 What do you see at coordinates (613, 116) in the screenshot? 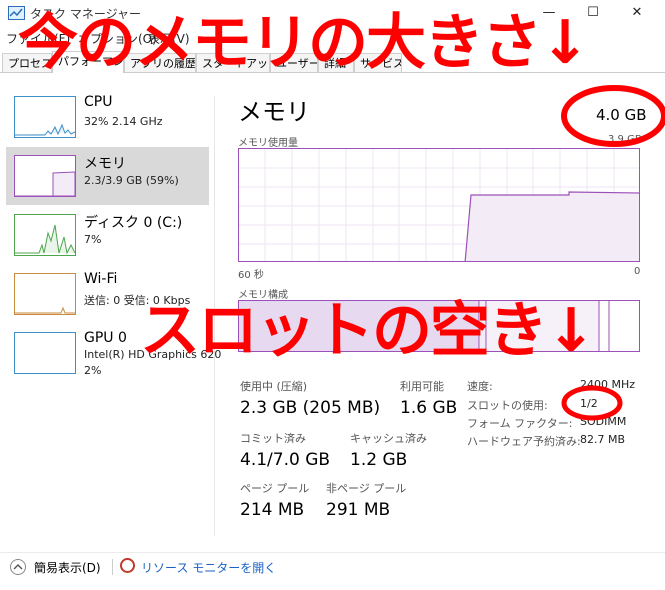
I see `total-memory-circle` at bounding box center [613, 116].